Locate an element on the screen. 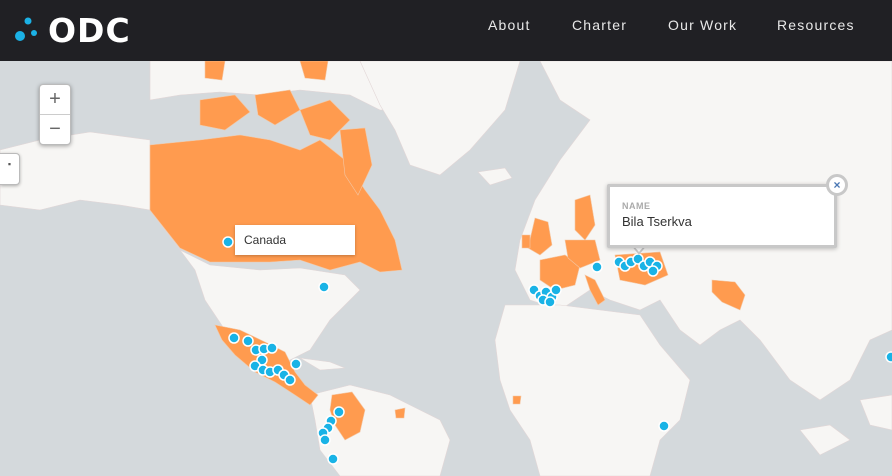 The width and height of the screenshot is (892, 476). nav-charter: Charter is located at coordinates (599, 25).